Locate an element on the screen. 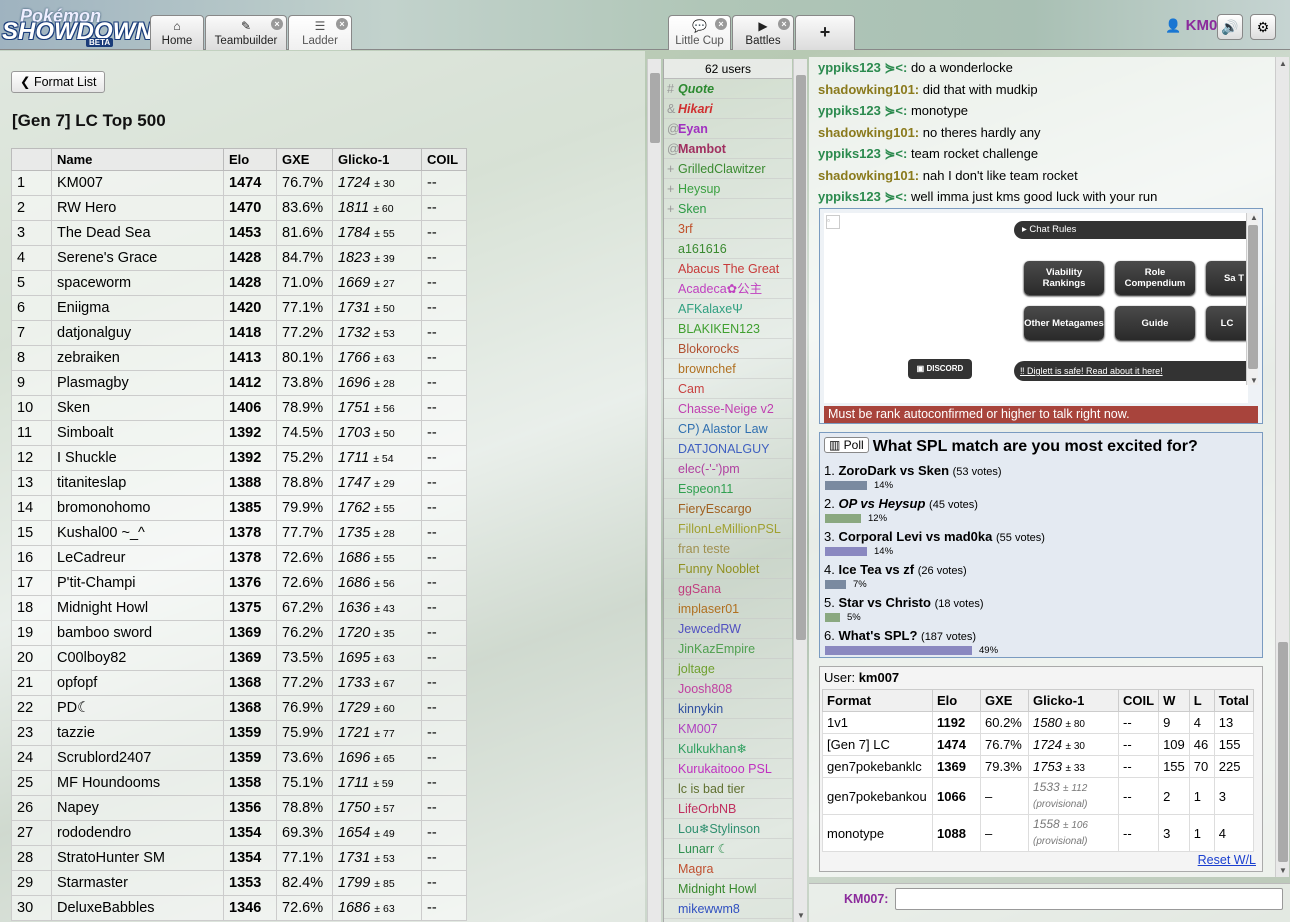  player-name-cell: Midnight Howl is located at coordinates (137, 608).